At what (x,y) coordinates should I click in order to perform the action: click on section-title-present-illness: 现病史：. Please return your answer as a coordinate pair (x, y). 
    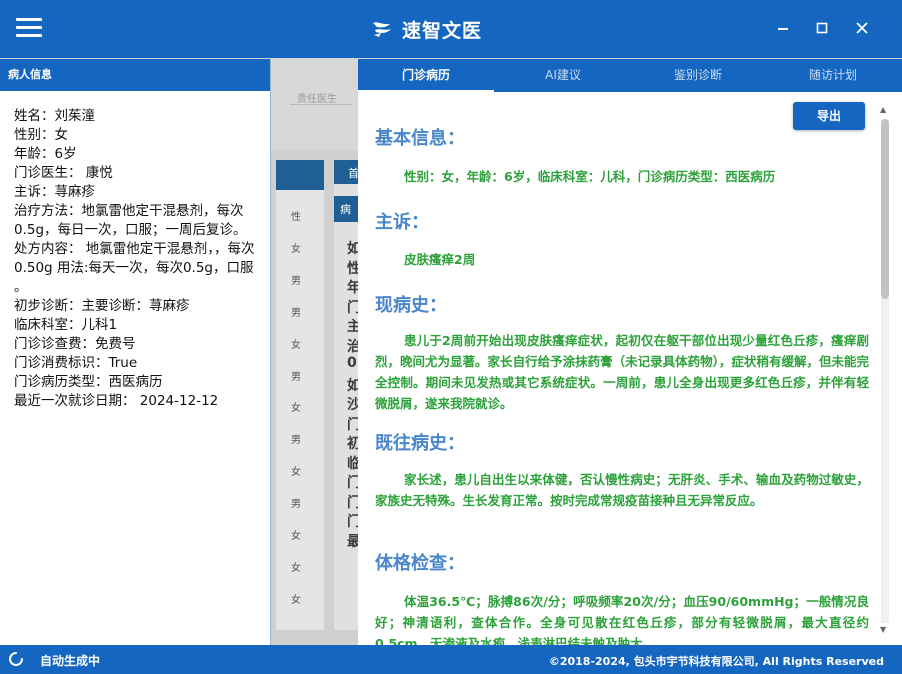
    Looking at the image, I should click on (411, 305).